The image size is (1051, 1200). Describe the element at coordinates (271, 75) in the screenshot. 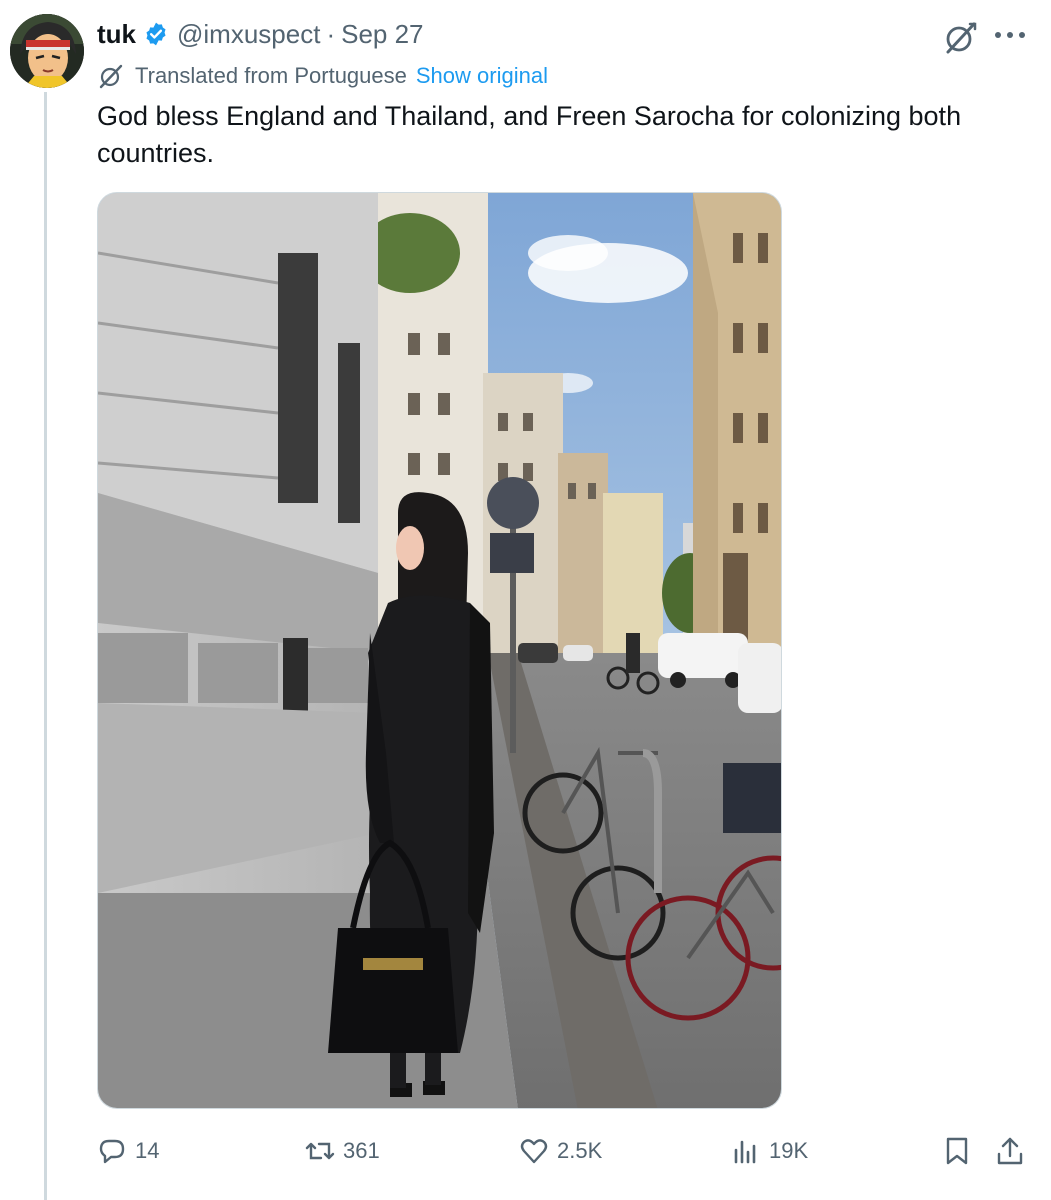

I see `translation-label: Translated from Portuguese` at that location.